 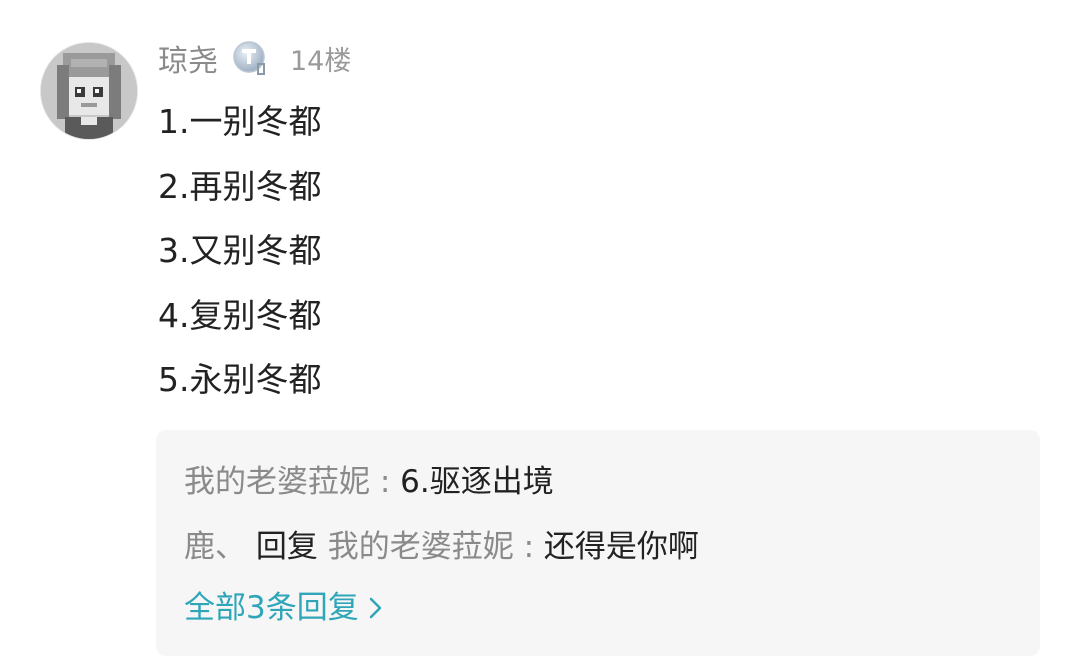 I want to click on reply-target: 我的老婆菈妮, so click(x=421, y=547).